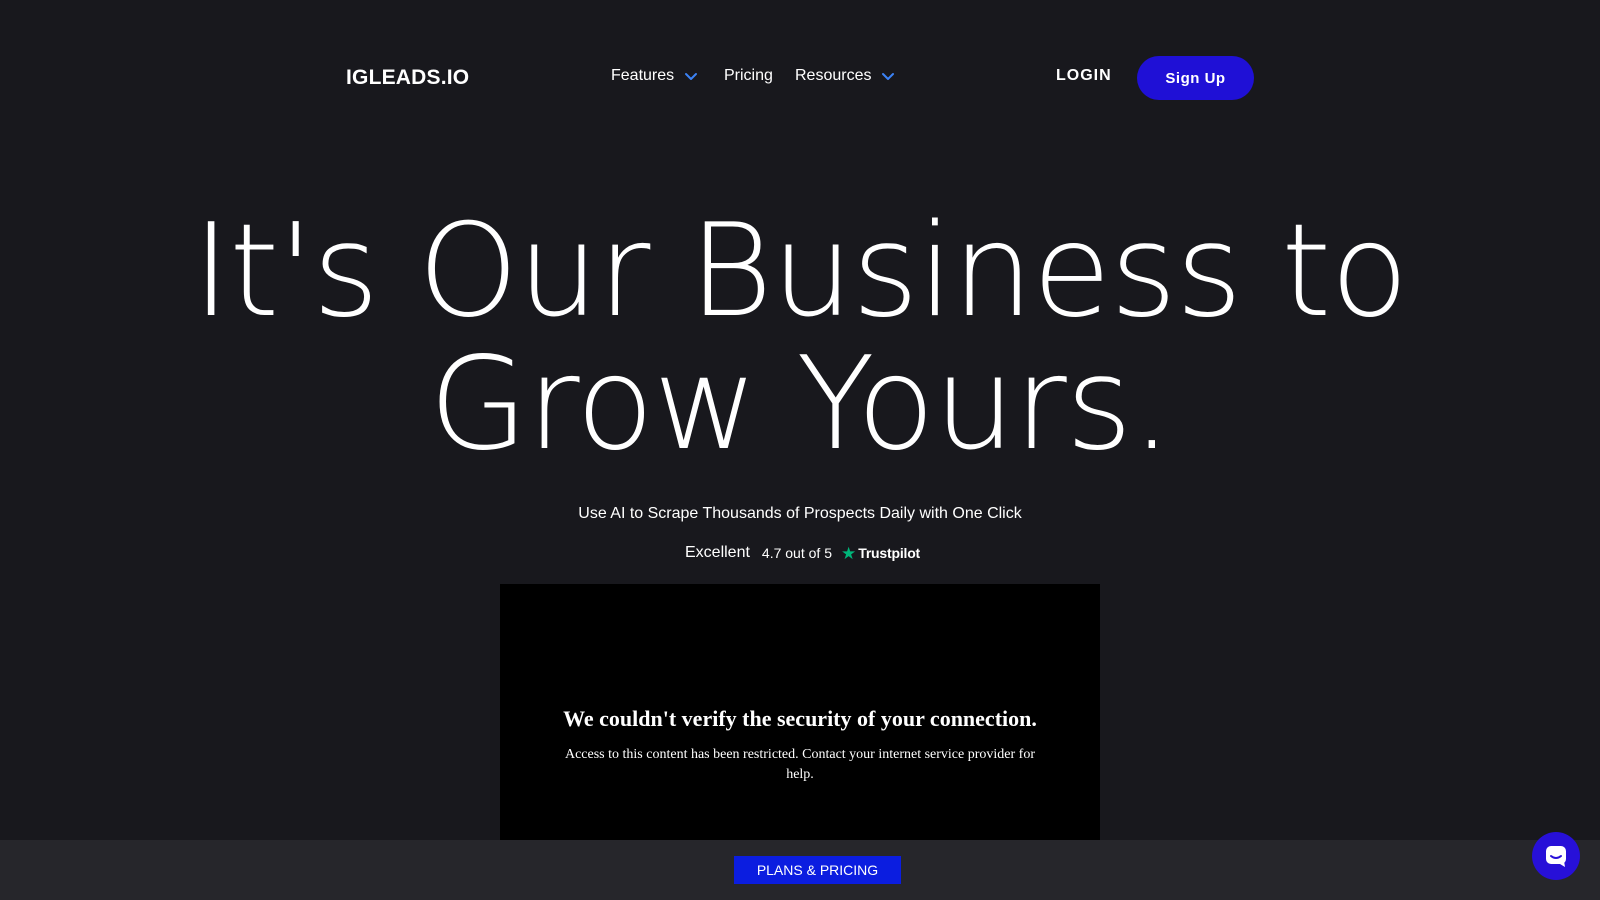 This screenshot has width=1600, height=900. Describe the element at coordinates (407, 78) in the screenshot. I see `logo: IGLEADS.IO` at that location.